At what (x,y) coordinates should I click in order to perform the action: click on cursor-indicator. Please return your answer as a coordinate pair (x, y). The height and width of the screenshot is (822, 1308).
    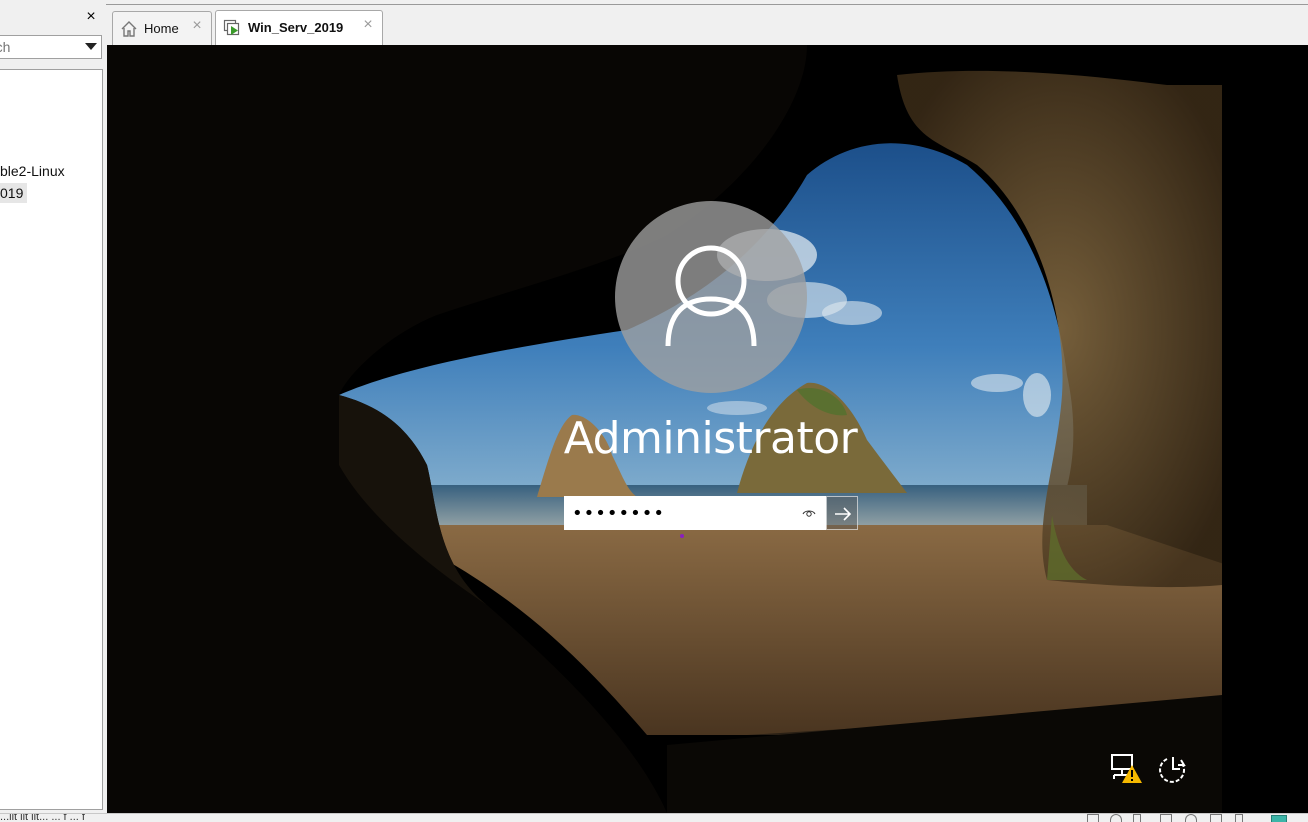
    Looking at the image, I should click on (682, 536).